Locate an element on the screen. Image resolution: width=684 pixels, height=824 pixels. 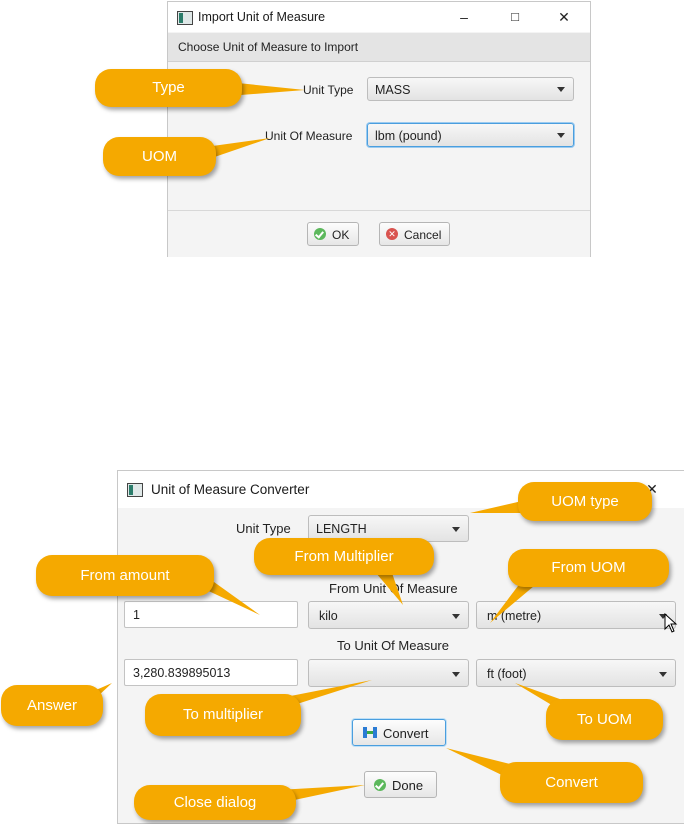
uom-type-callout-text: UOM type is located at coordinates (585, 501).